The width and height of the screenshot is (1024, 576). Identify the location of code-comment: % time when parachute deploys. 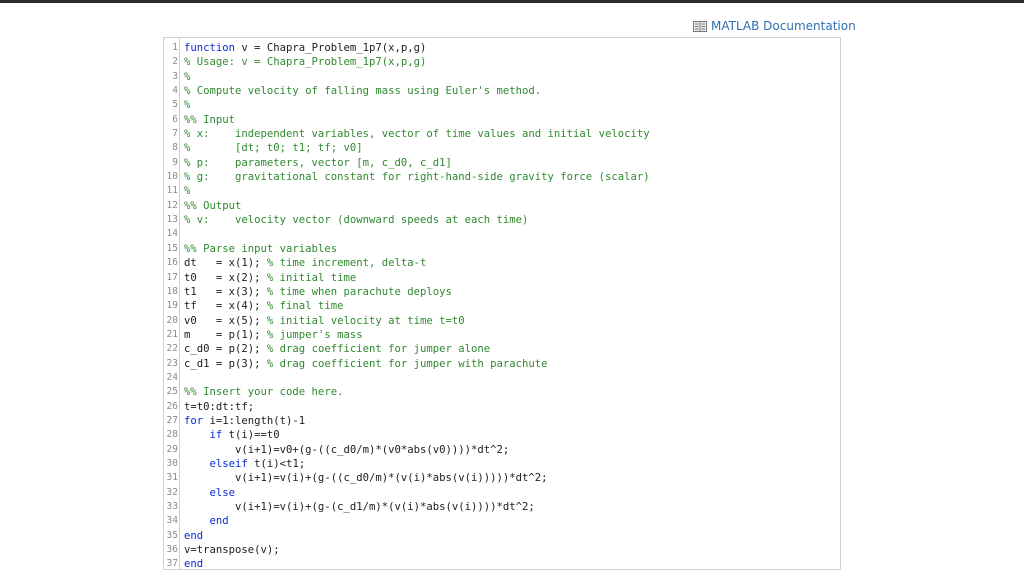
(359, 292).